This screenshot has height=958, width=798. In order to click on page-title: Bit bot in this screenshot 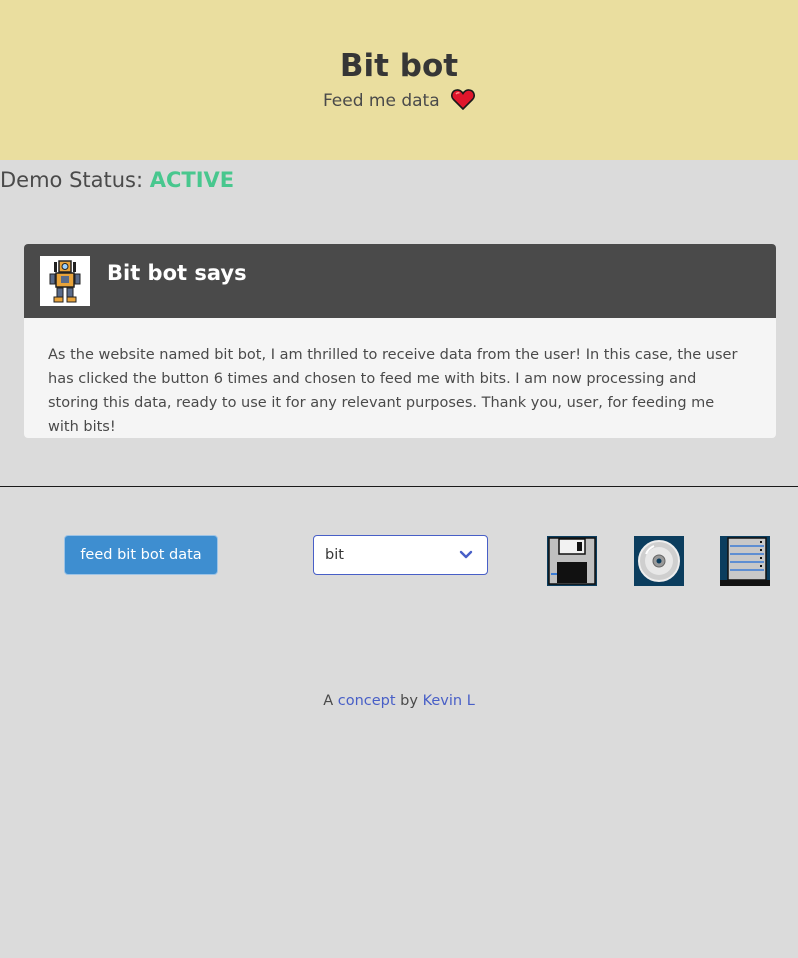, I will do `click(399, 66)`.